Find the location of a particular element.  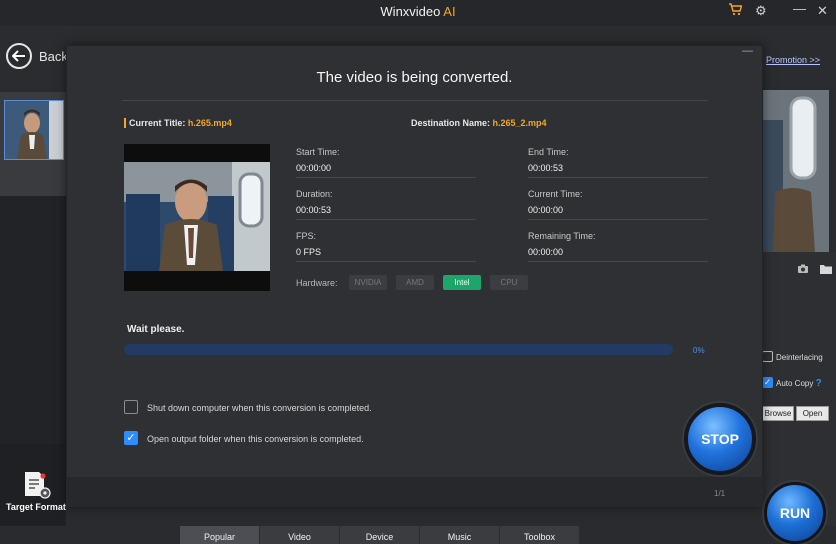

back-label: Back is located at coordinates (53, 56).